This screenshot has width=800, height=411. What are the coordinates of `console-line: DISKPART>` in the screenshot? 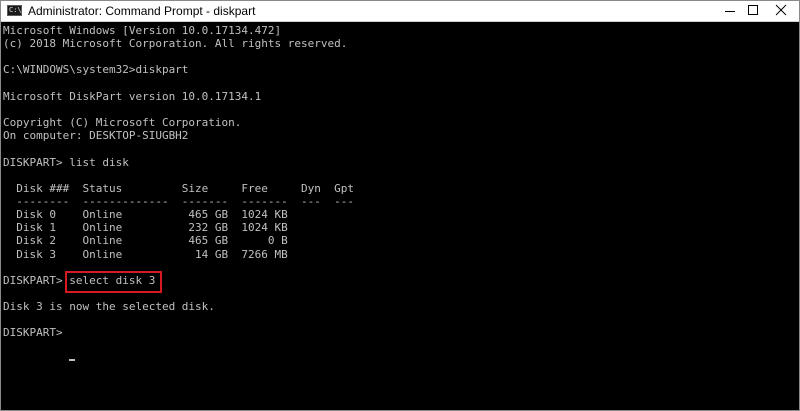 It's located at (36, 333).